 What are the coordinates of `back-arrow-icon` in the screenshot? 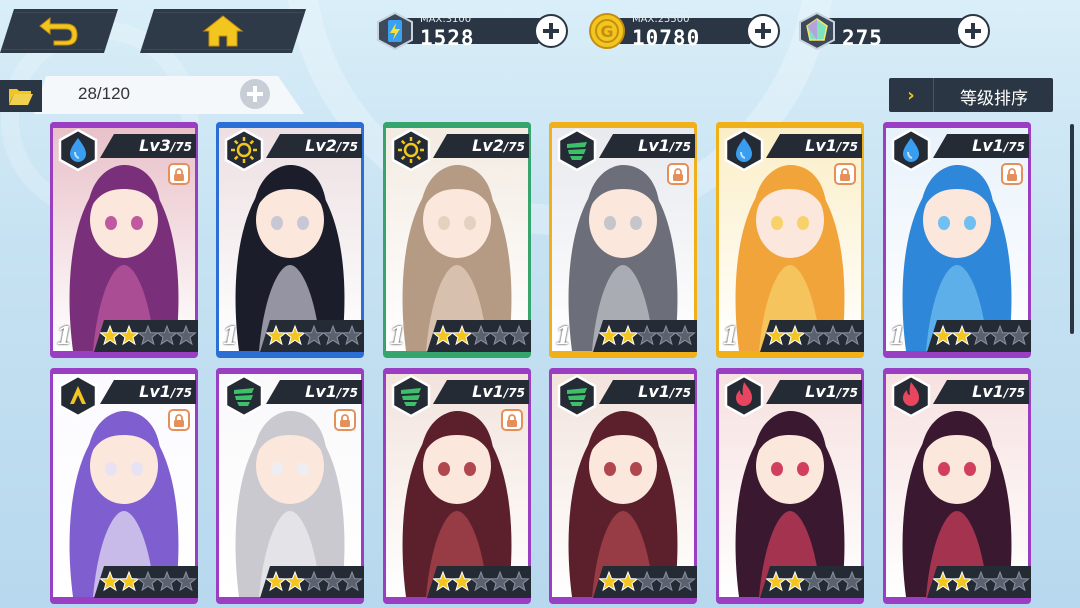 It's located at (59, 31).